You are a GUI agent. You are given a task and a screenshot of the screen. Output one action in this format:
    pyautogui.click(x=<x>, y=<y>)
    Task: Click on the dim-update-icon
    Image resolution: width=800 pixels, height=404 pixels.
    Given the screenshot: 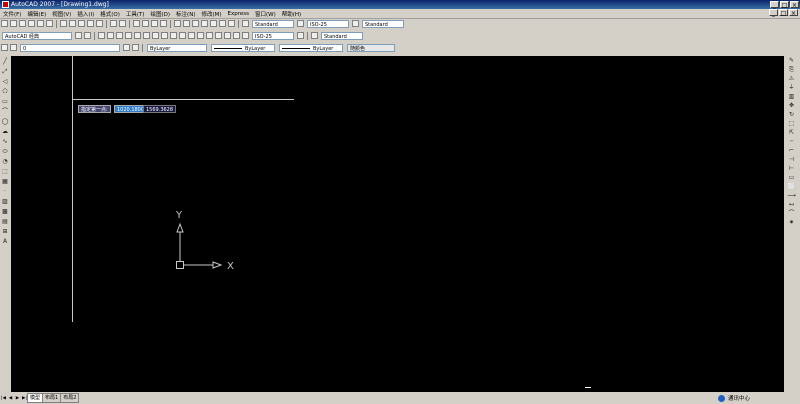 What is the action you would take?
    pyautogui.click(x=245, y=35)
    